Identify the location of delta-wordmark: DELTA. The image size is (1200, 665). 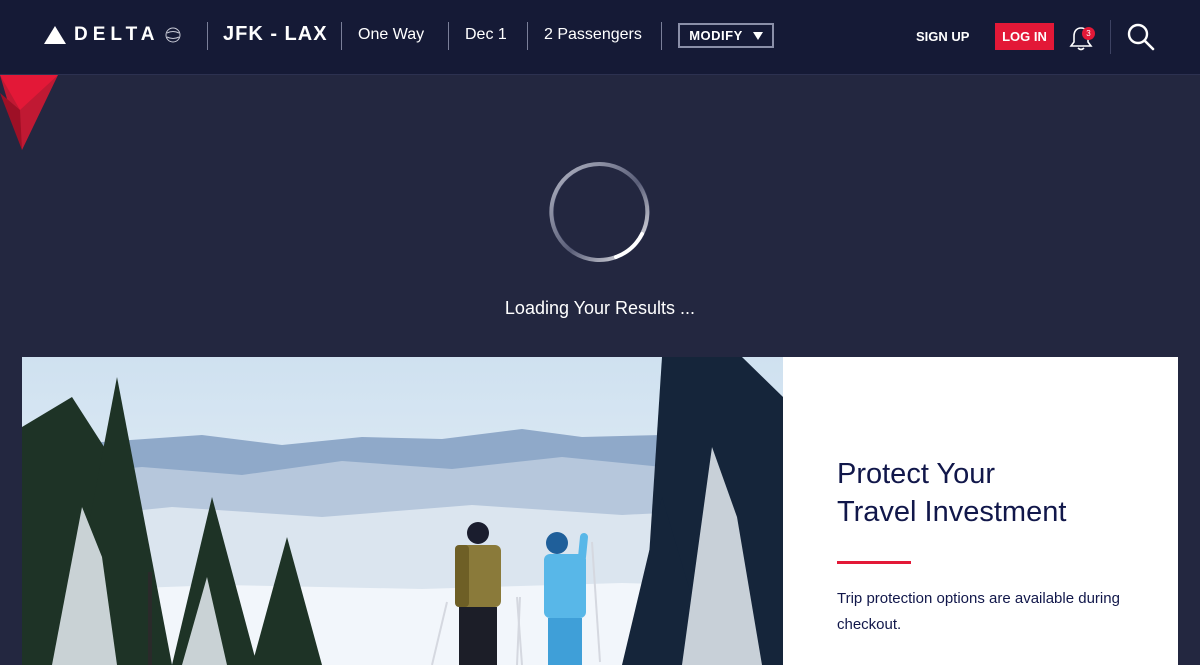
(117, 34).